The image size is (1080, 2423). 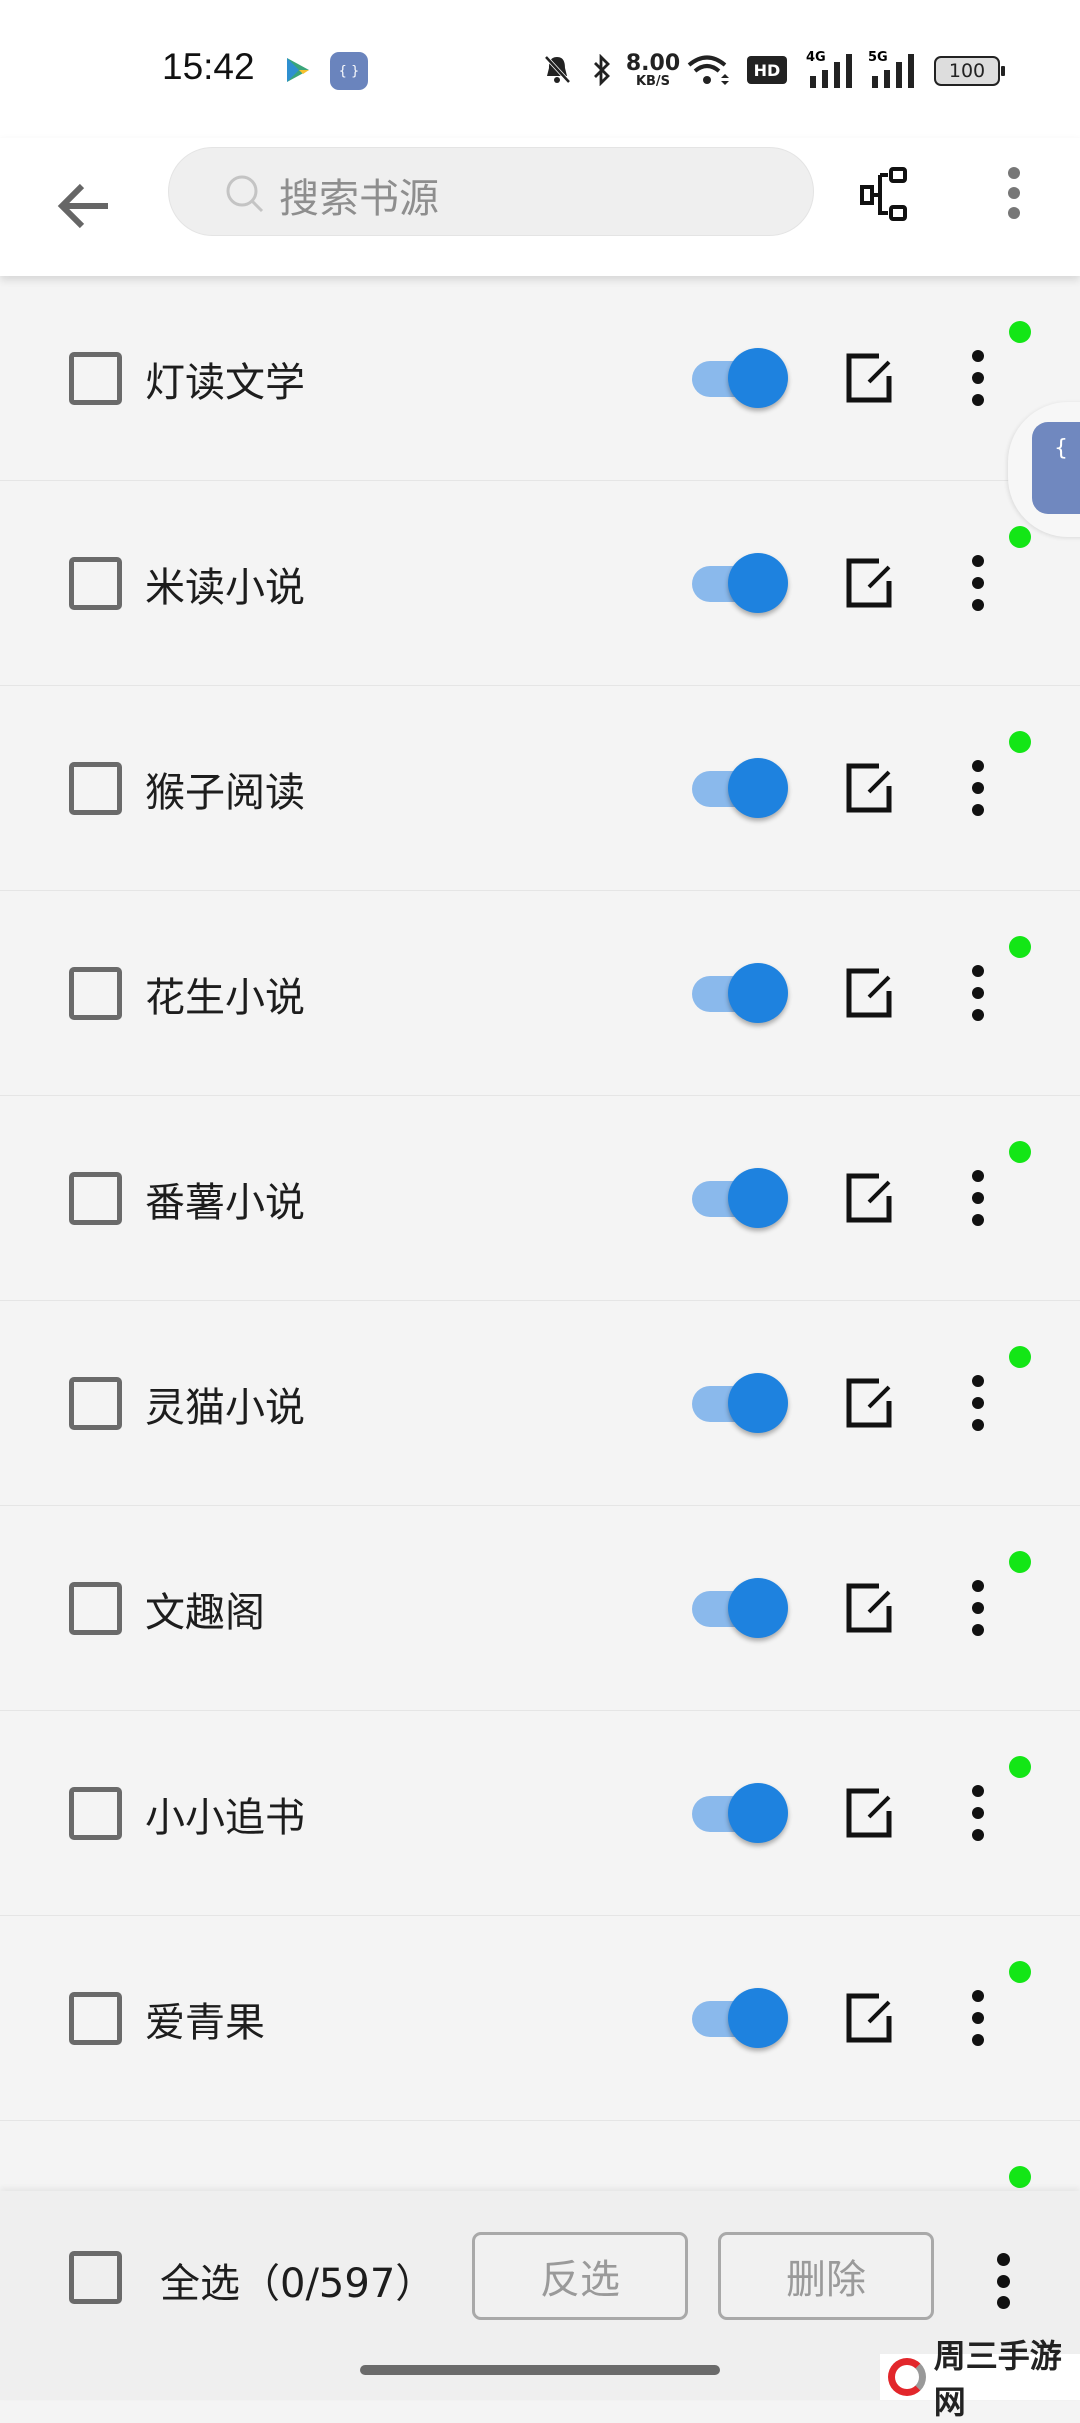 I want to click on watermark-logo-icon, so click(x=907, y=2377).